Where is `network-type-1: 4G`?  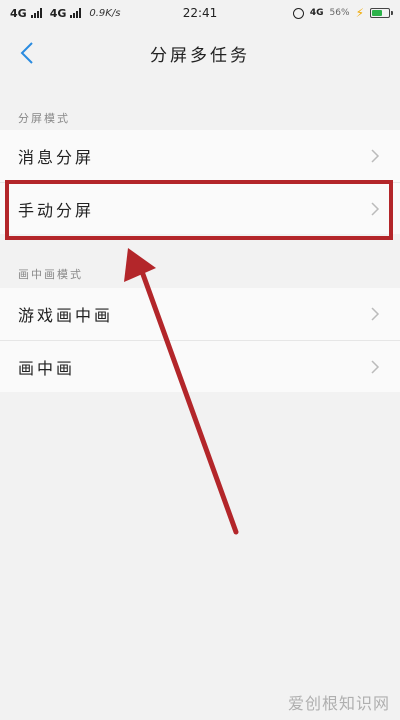
network-type-1: 4G is located at coordinates (18, 13).